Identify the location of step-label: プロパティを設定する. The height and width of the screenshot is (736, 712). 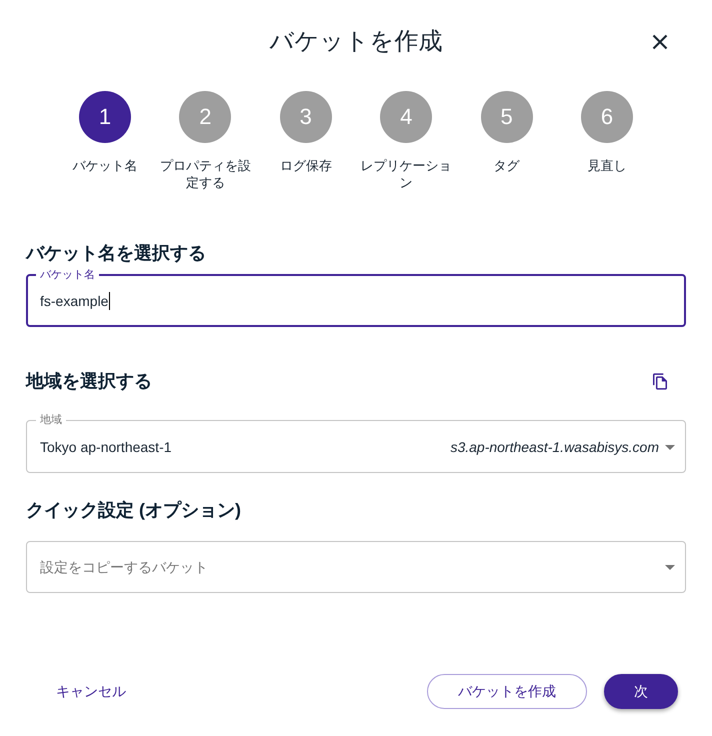
(205, 174).